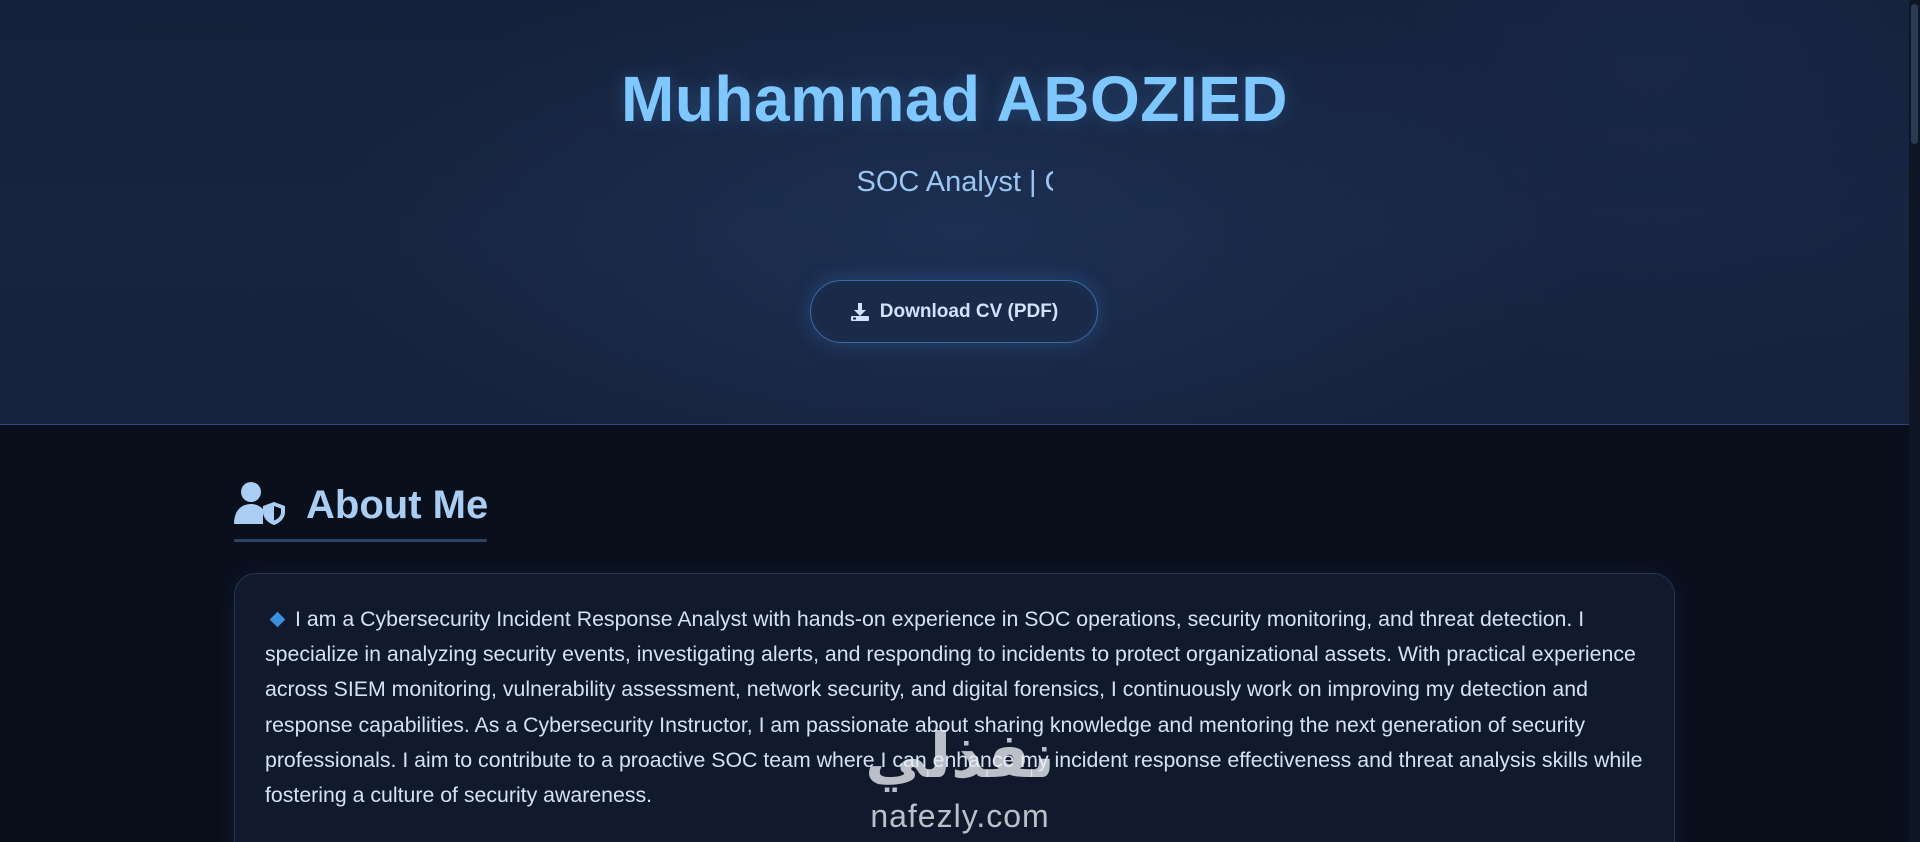 This screenshot has width=1920, height=842. I want to click on download-icon, so click(860, 312).